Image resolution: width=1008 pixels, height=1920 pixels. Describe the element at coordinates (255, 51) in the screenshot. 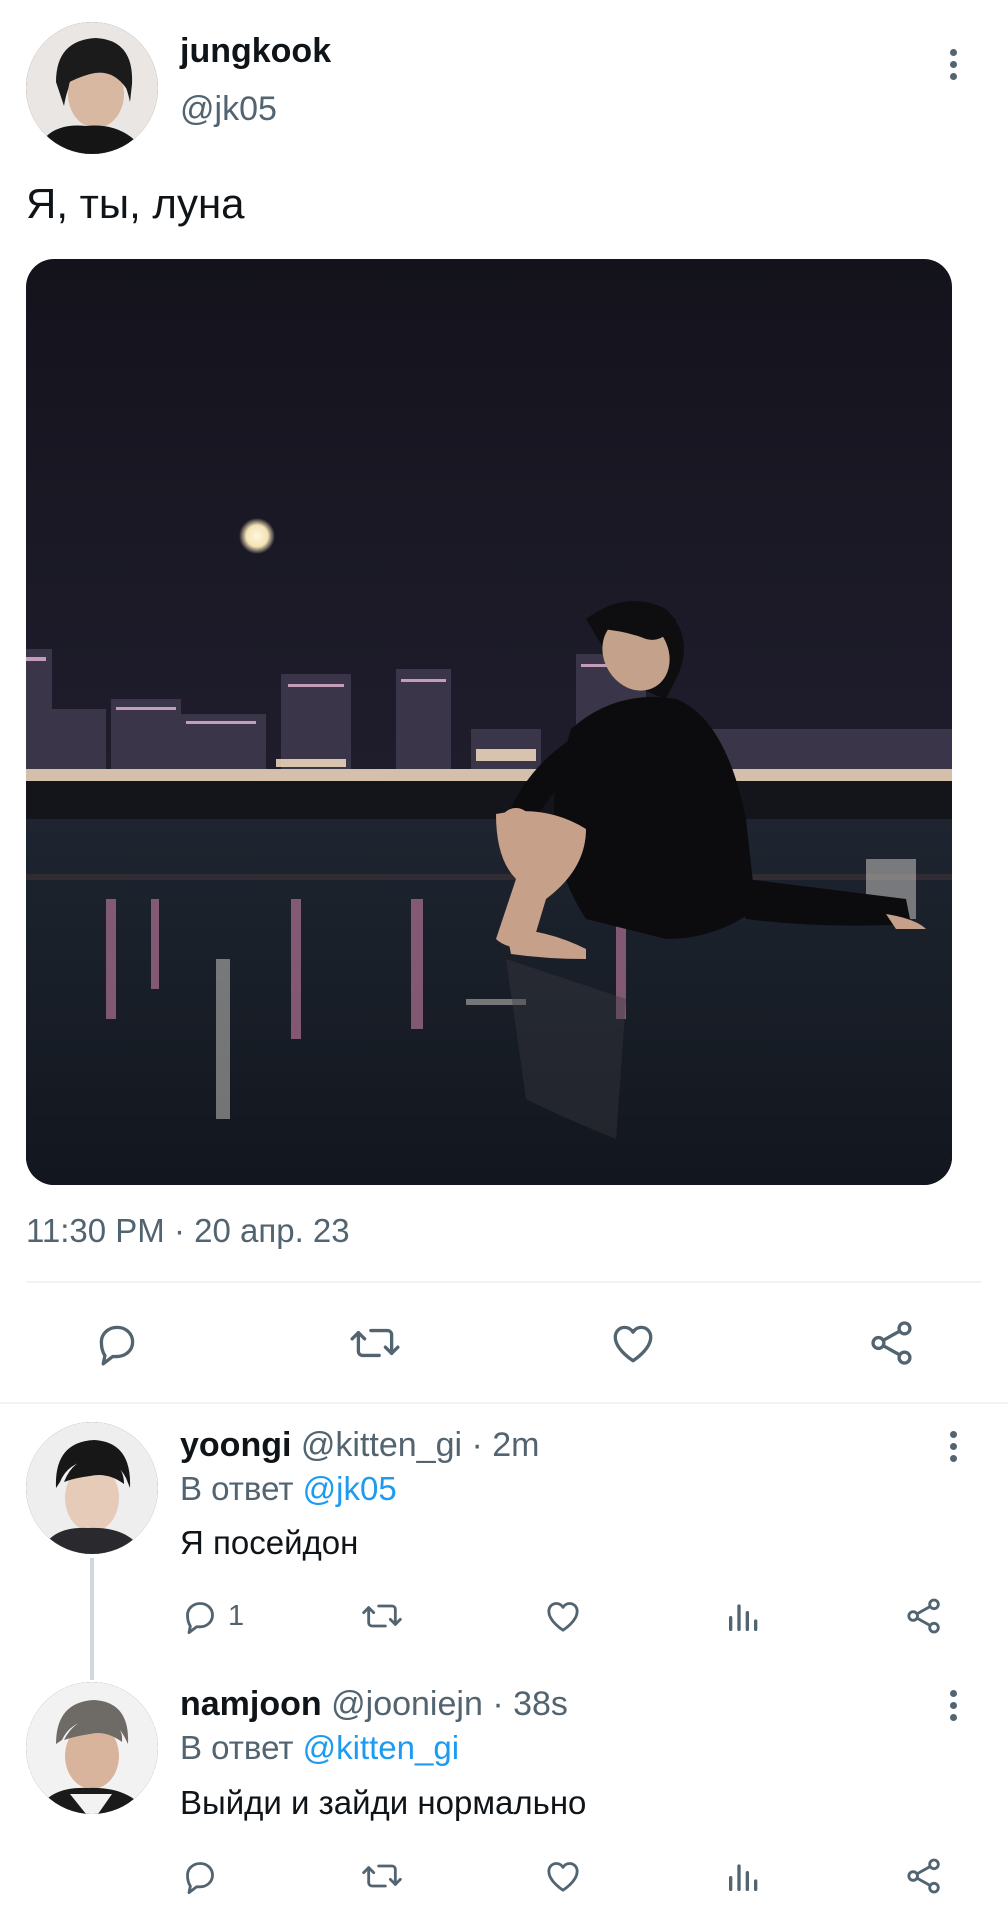

I see `author-name: jungkook` at that location.